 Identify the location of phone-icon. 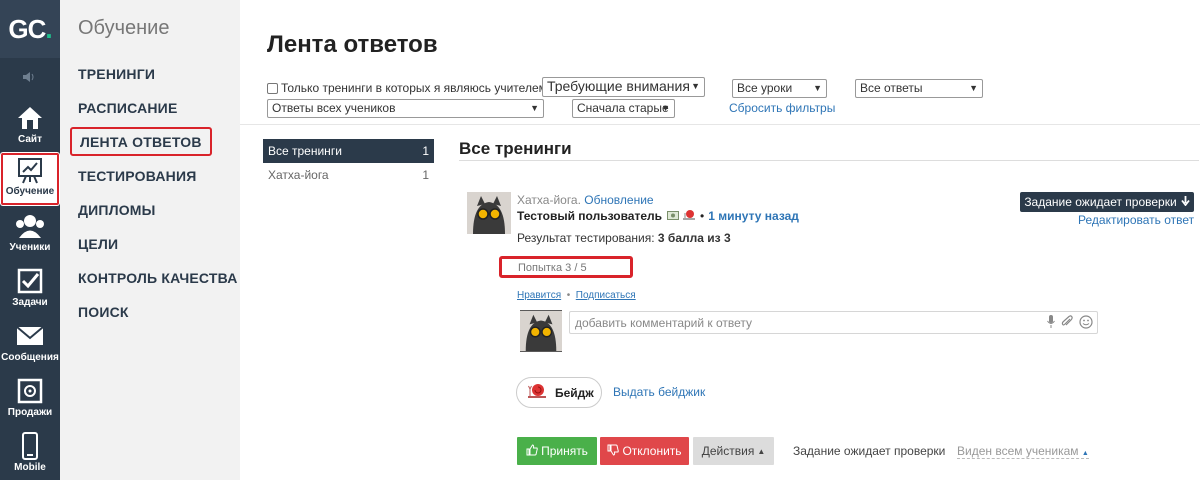
(30, 446).